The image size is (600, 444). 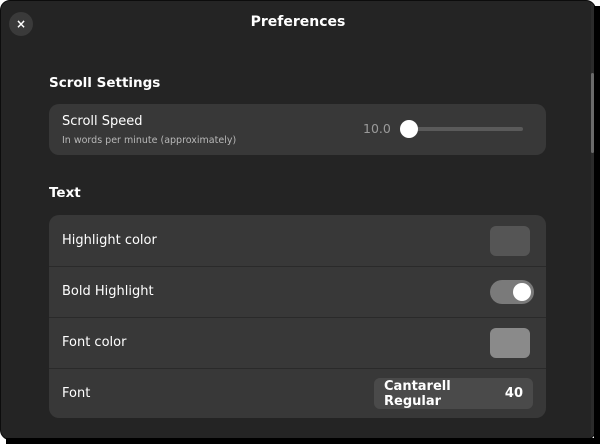 What do you see at coordinates (149, 140) in the screenshot?
I see `scroll-speed-sublabel: In words per minute (approximately)` at bounding box center [149, 140].